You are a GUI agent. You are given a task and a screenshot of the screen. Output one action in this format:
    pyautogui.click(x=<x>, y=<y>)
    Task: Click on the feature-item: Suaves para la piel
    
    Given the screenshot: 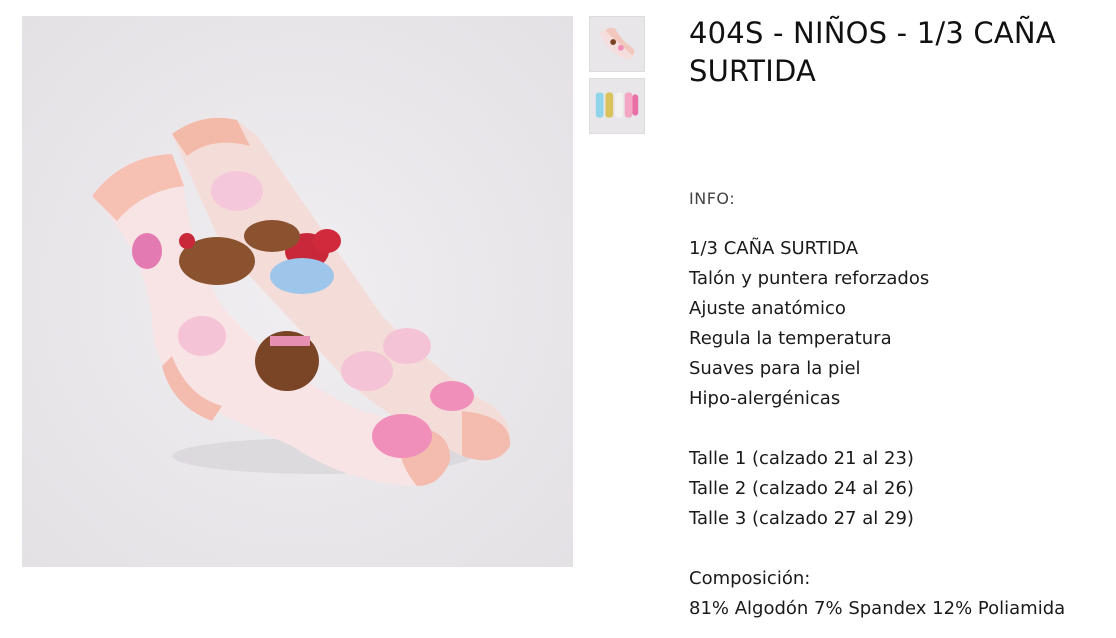 What is the action you would take?
    pyautogui.click(x=775, y=368)
    